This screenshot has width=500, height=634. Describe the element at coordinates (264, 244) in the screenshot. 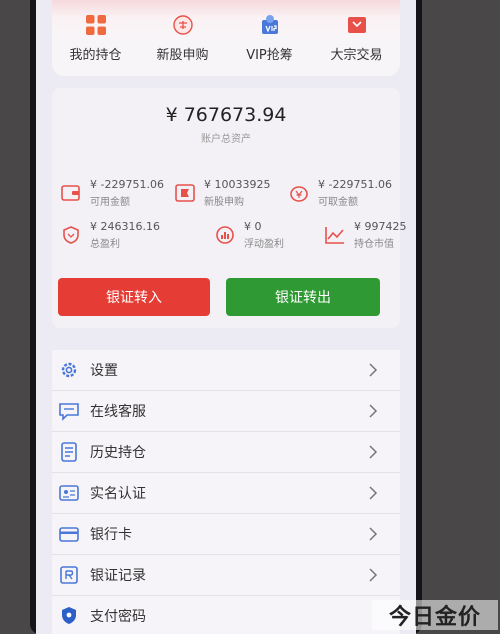

I see `stat-label: 浮动盈利` at that location.